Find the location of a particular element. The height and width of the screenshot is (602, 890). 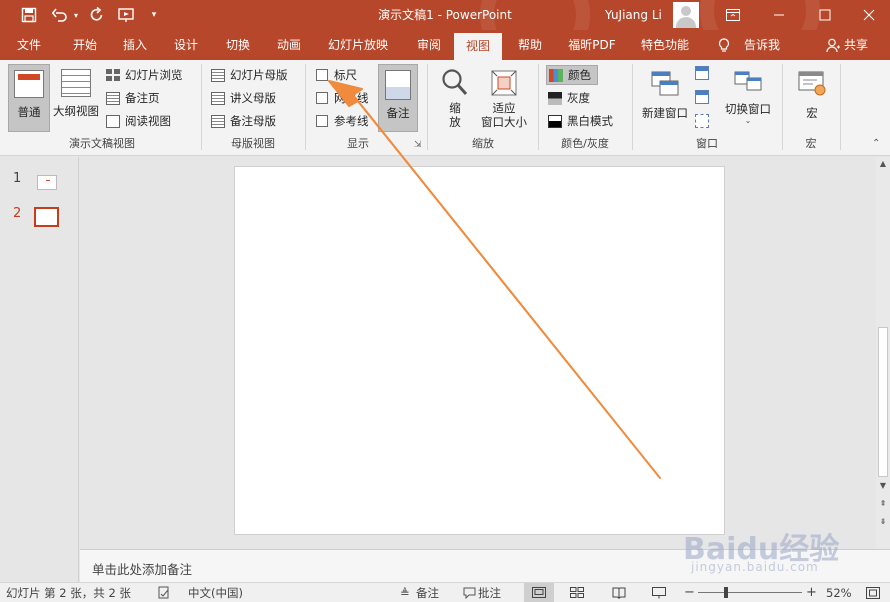

color-mode-label: 颜色 is located at coordinates (579, 75).